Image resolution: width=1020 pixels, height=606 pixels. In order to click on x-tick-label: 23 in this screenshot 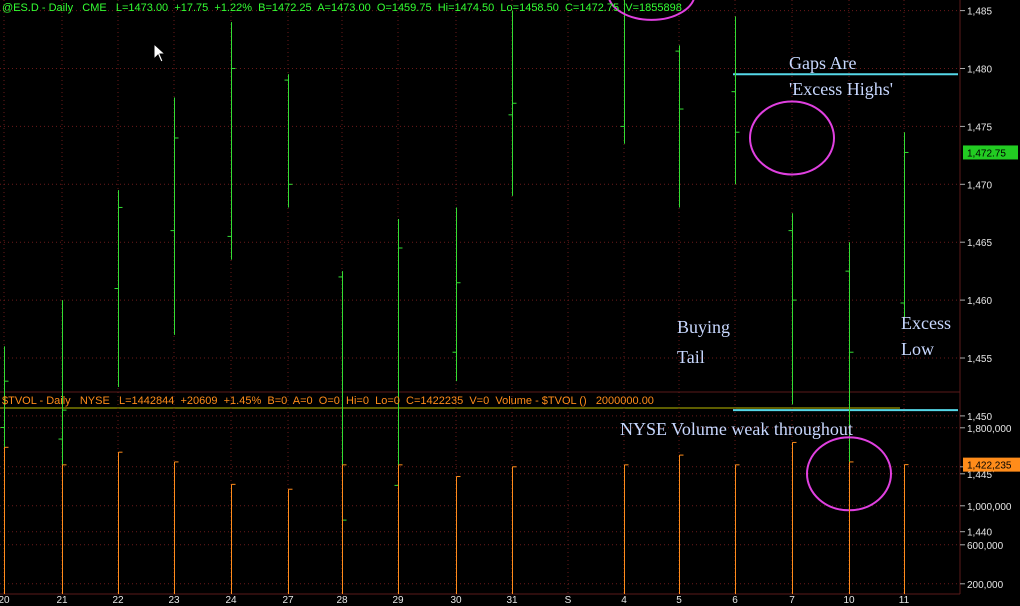, I will do `click(174, 600)`.